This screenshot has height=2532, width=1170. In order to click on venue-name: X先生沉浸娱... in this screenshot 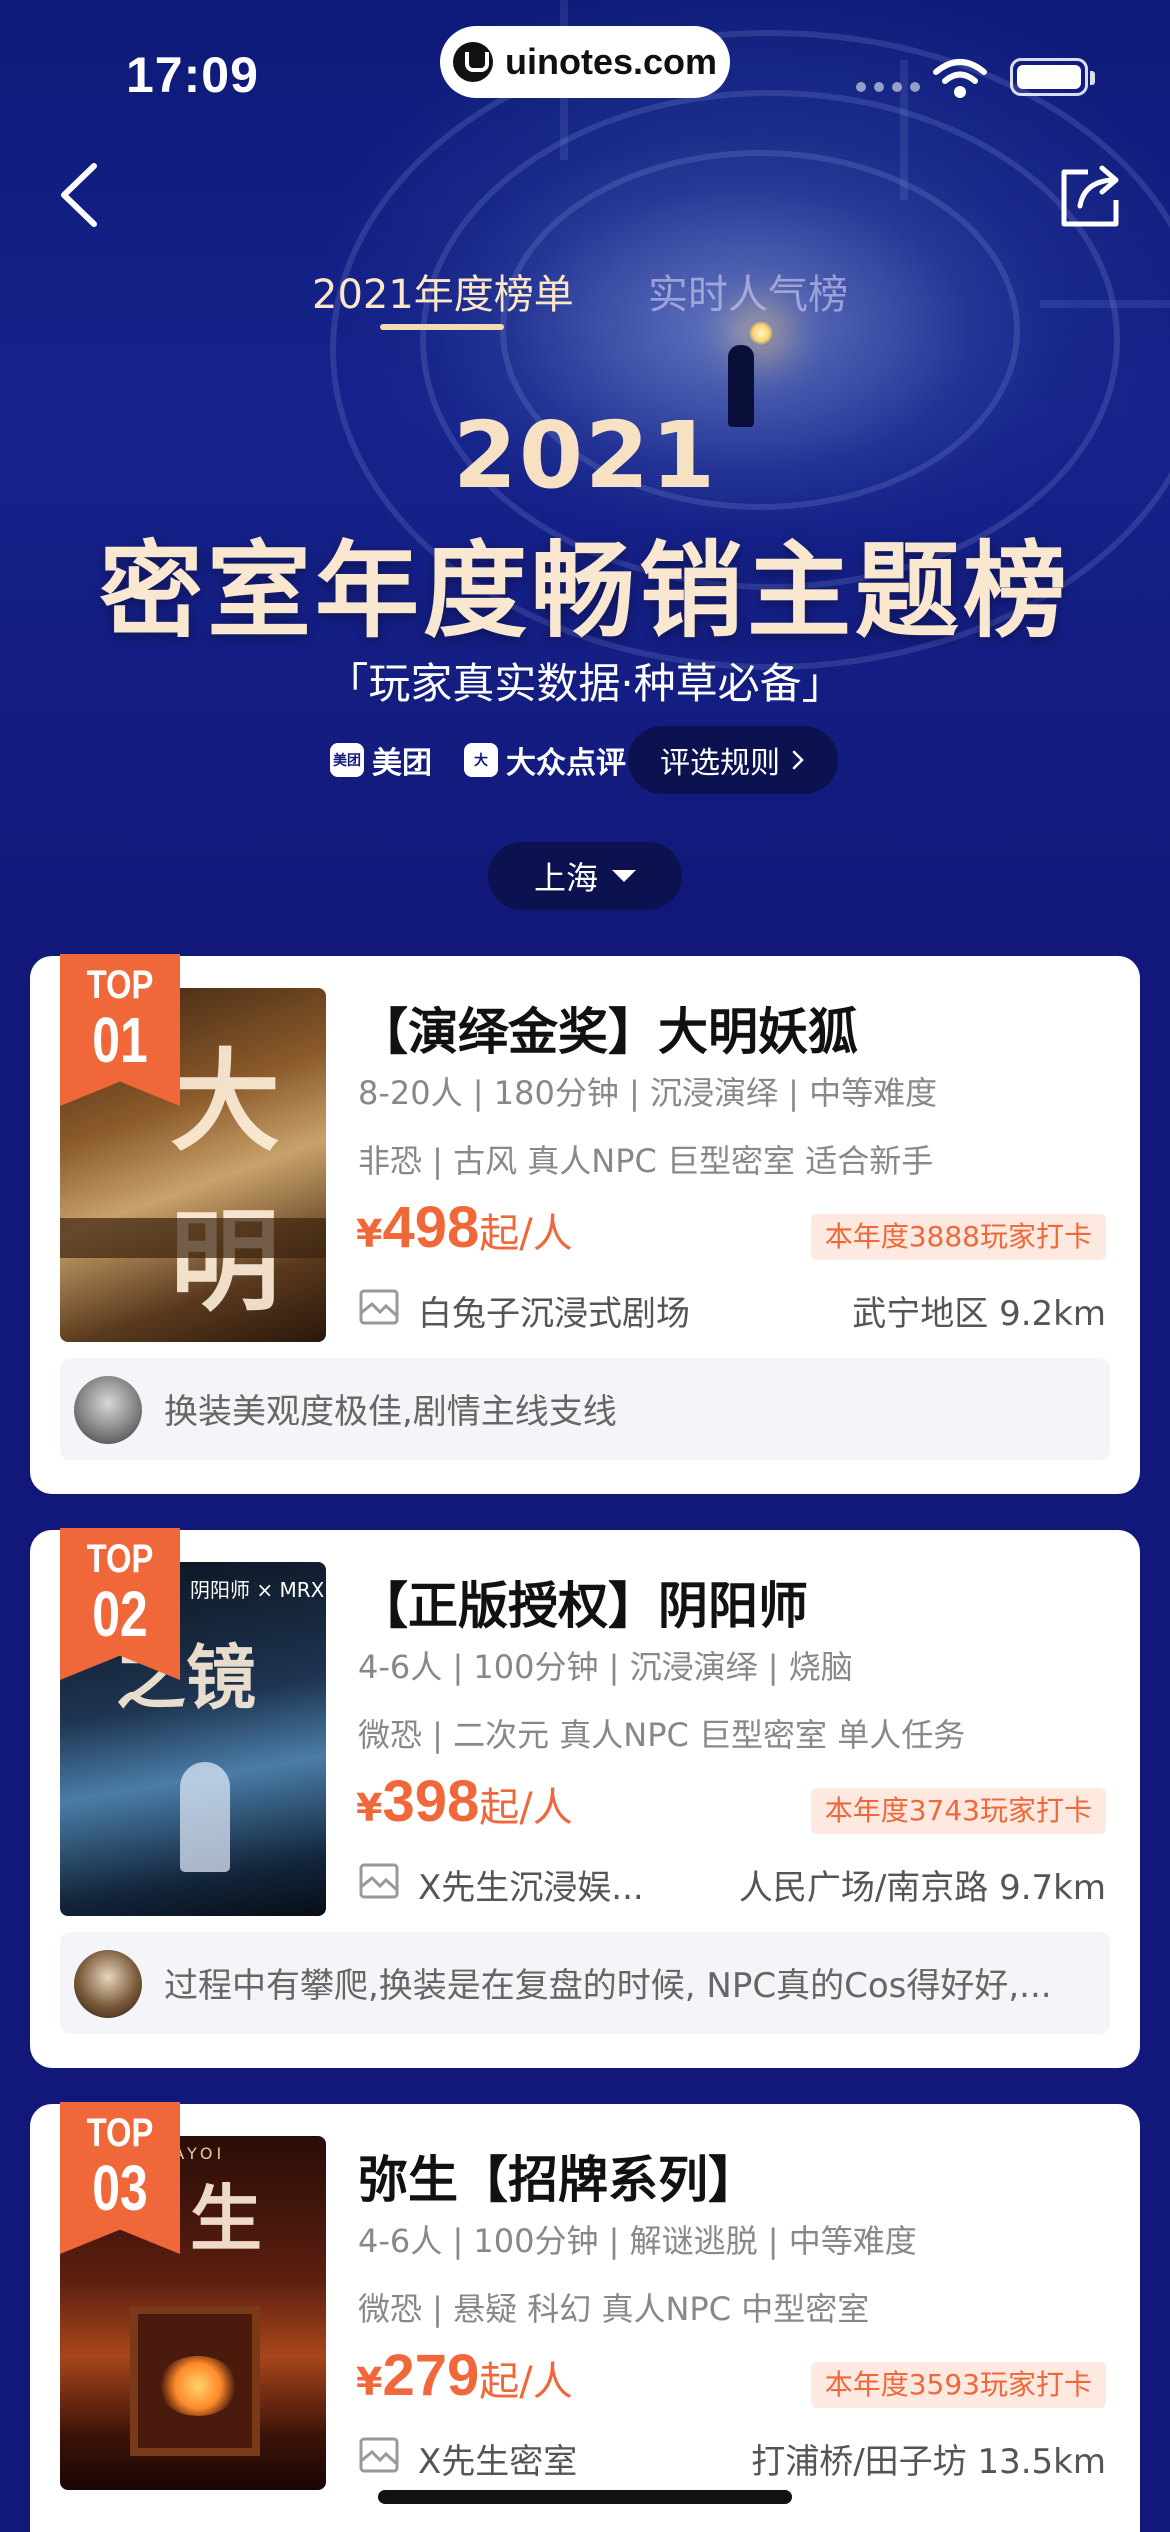, I will do `click(531, 1888)`.